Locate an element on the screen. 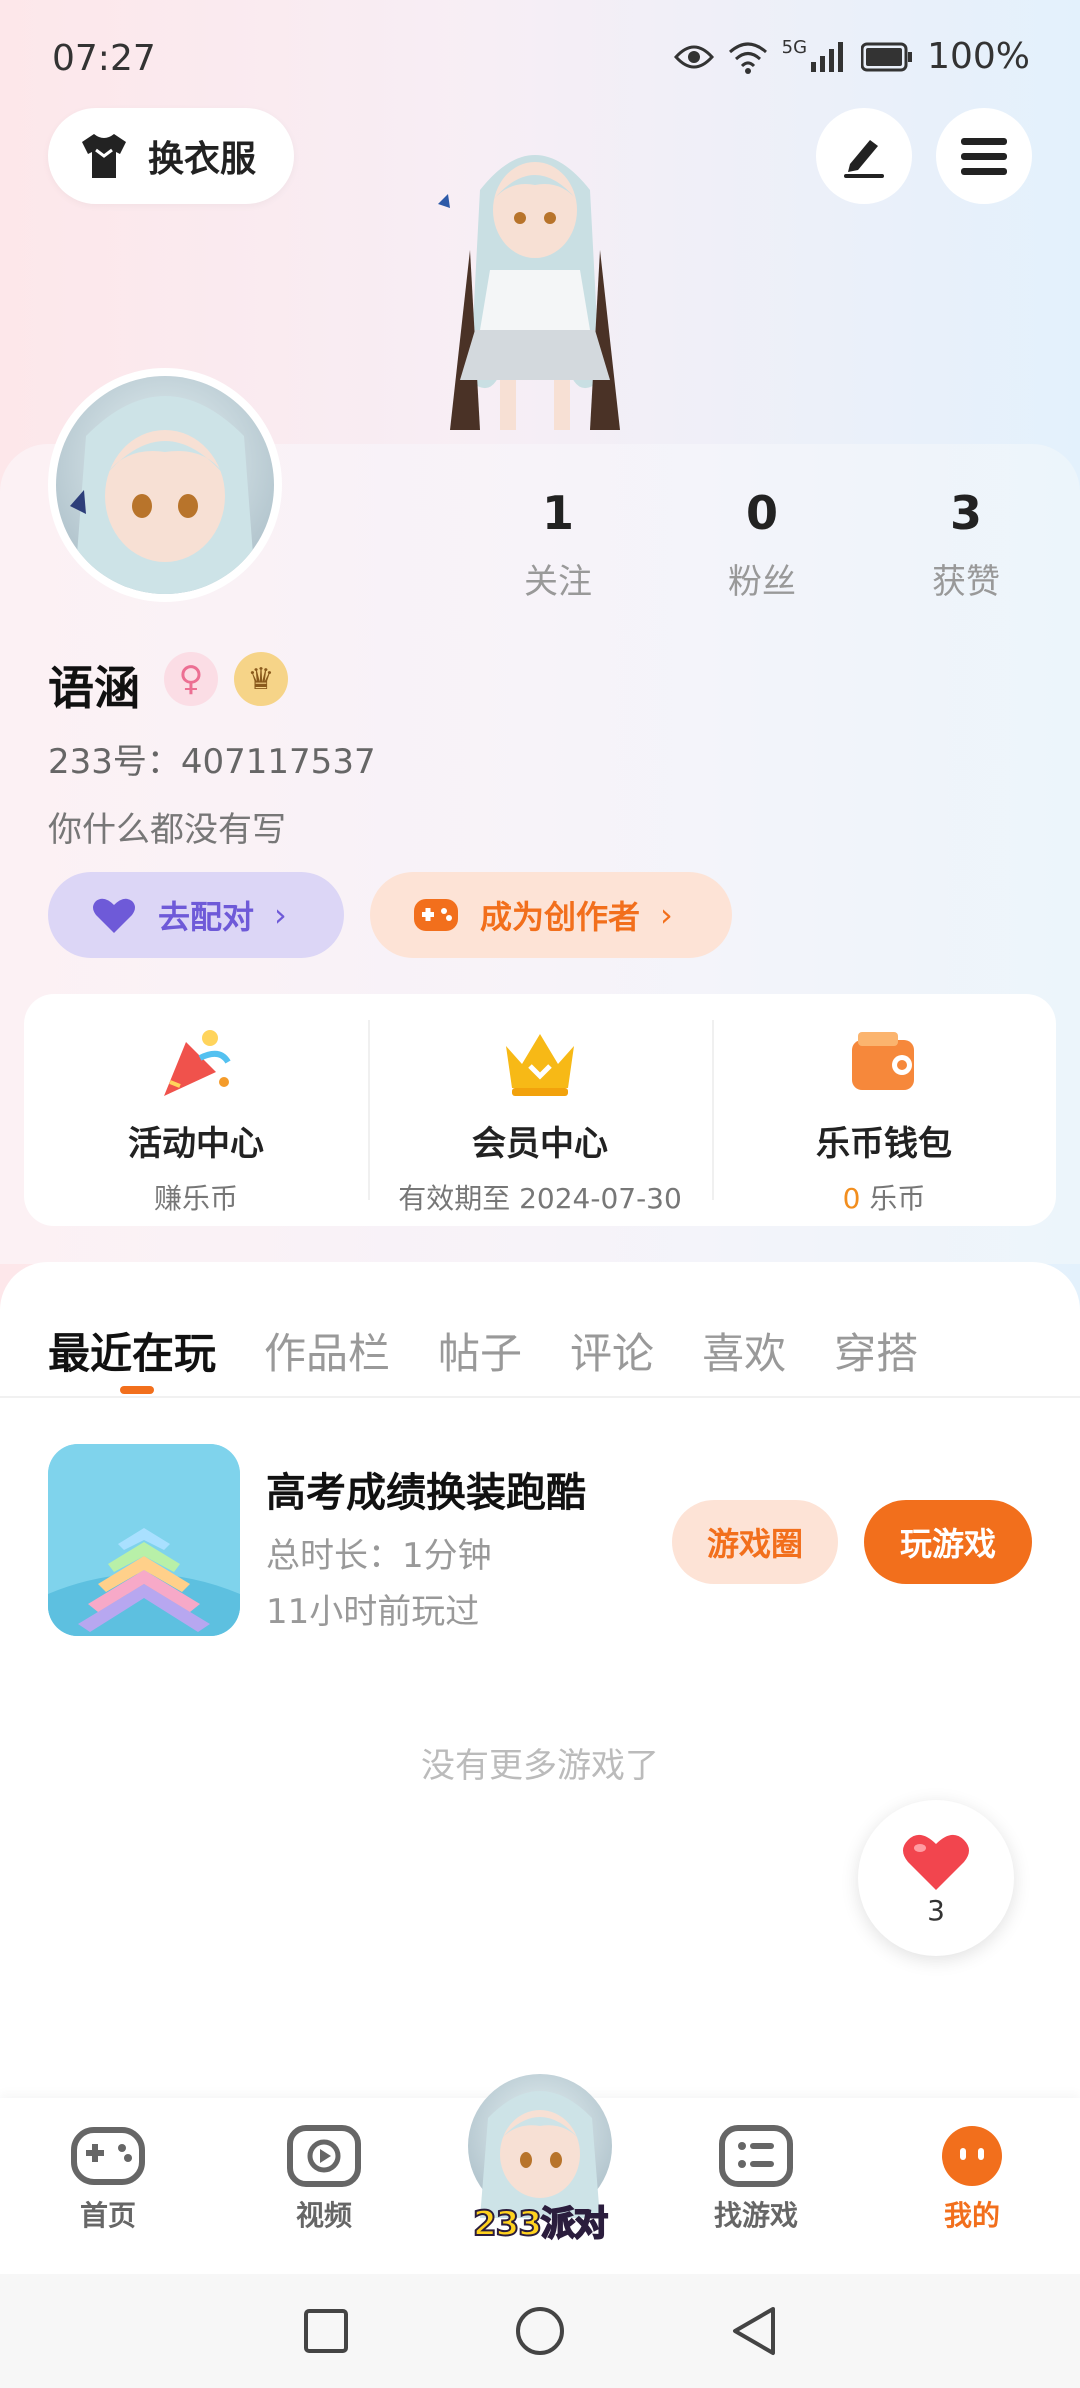 The image size is (1080, 2388). nav-home-label: 首页 is located at coordinates (107, 2215).